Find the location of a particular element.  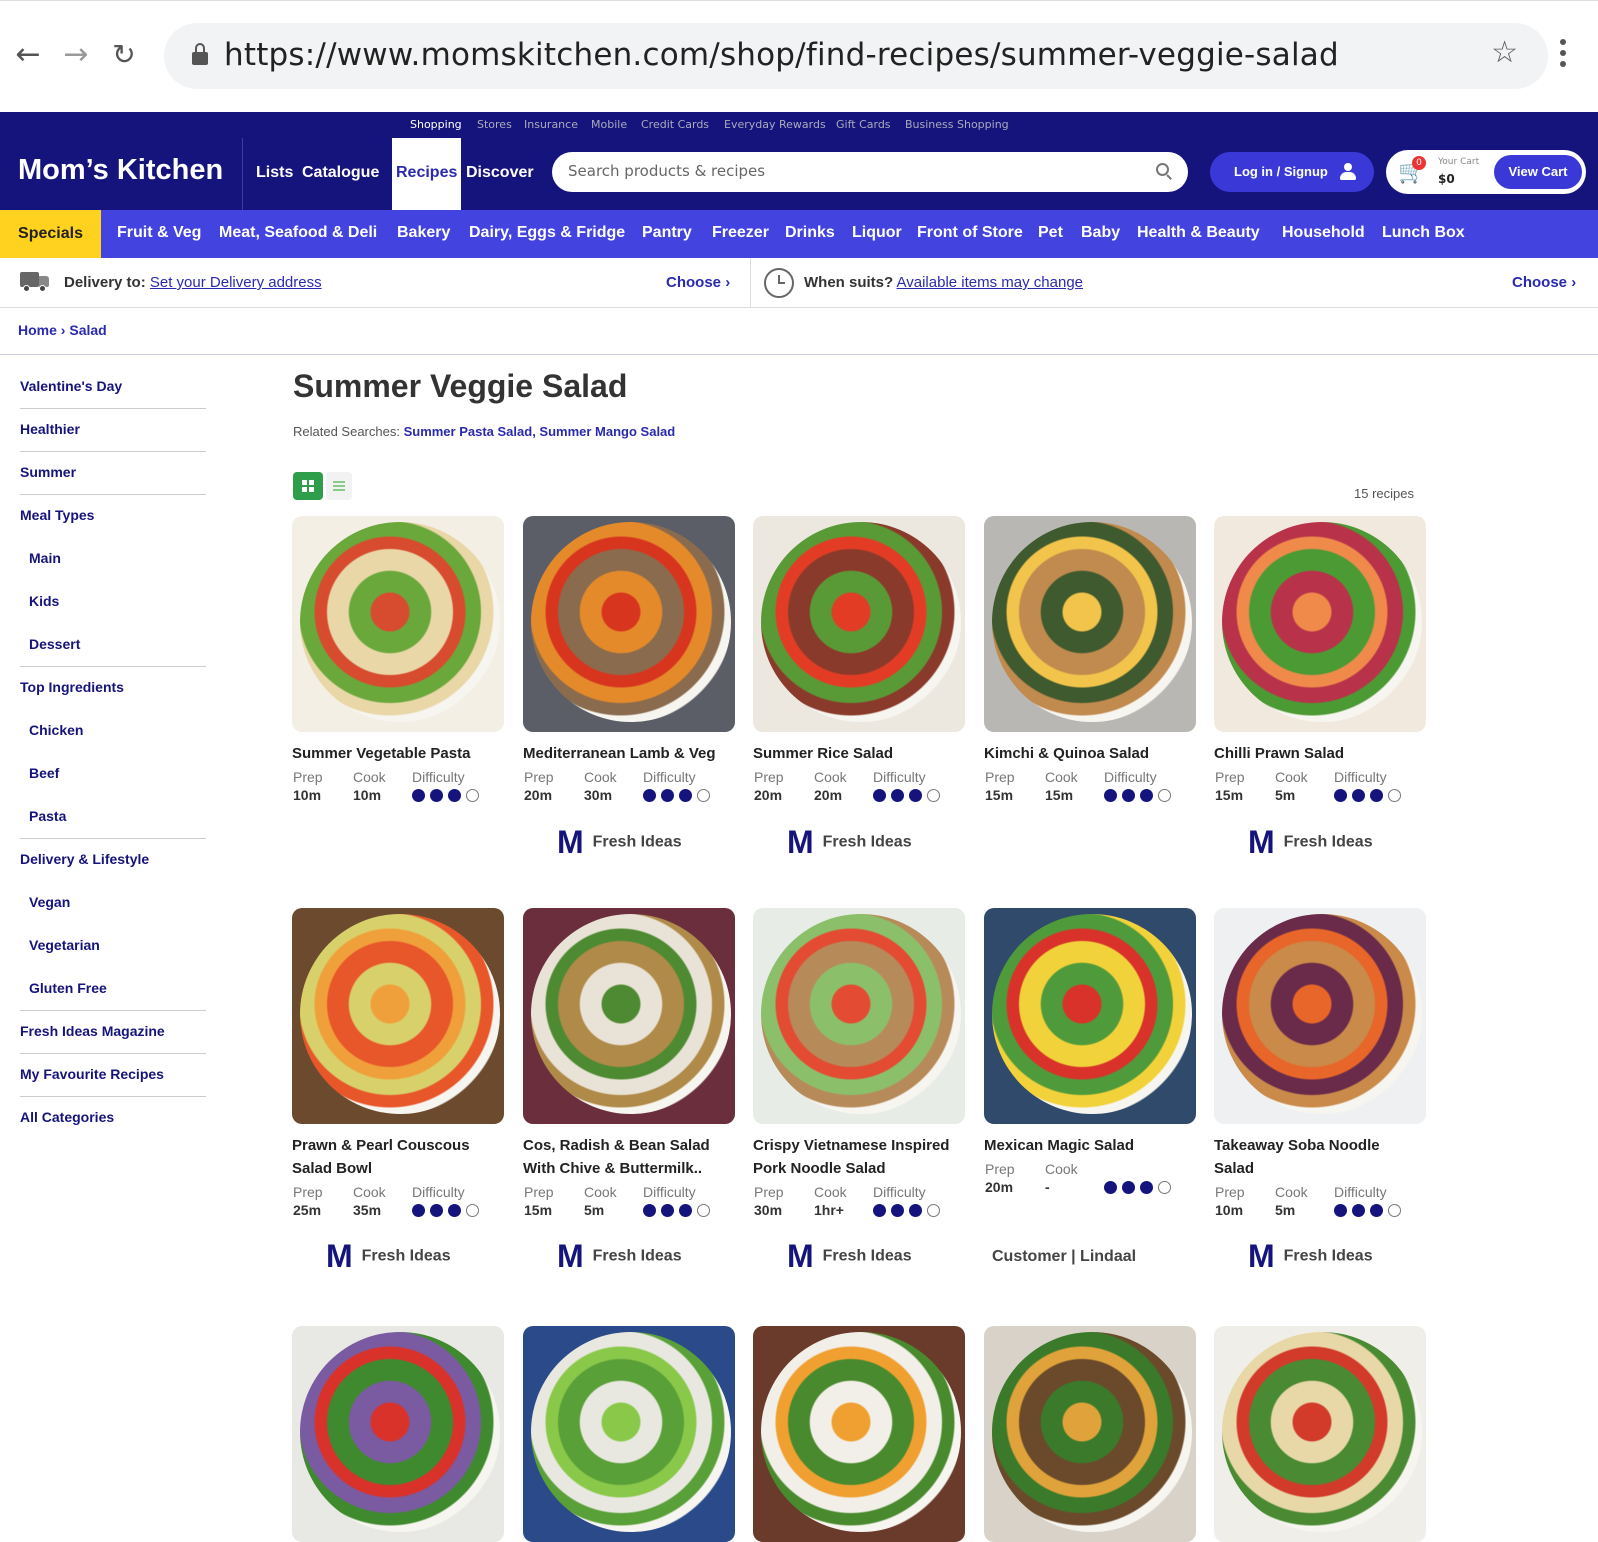

category-item: Pantry is located at coordinates (667, 233).